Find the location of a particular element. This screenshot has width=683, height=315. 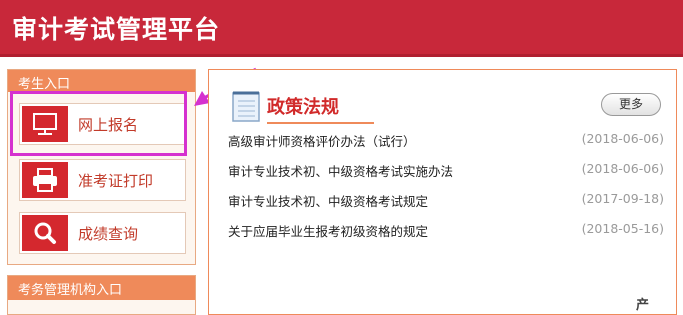

policy-section-title: 政策法规 is located at coordinates (303, 107).